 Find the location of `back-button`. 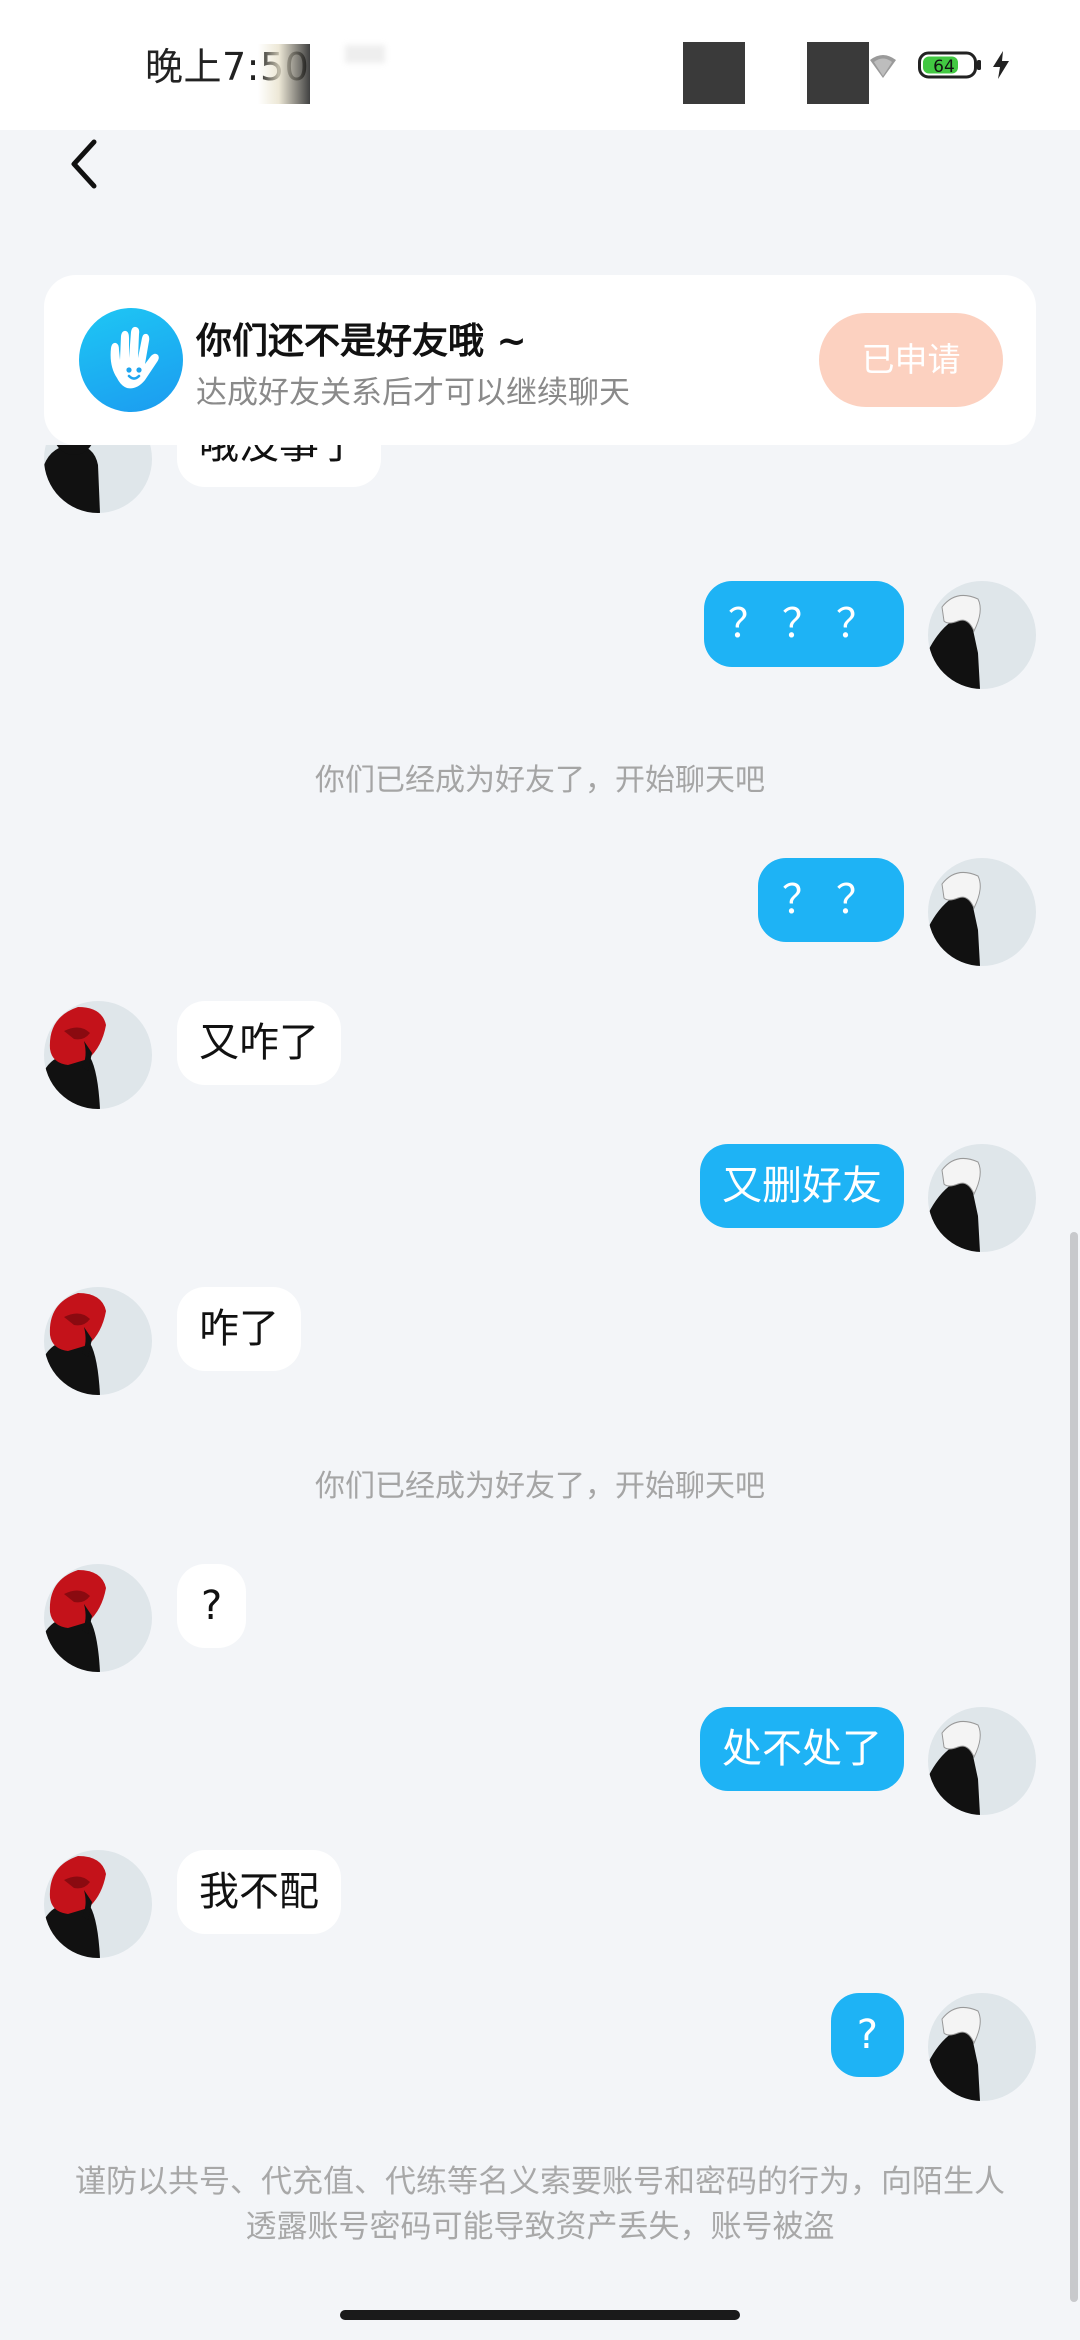

back-button is located at coordinates (90, 164).